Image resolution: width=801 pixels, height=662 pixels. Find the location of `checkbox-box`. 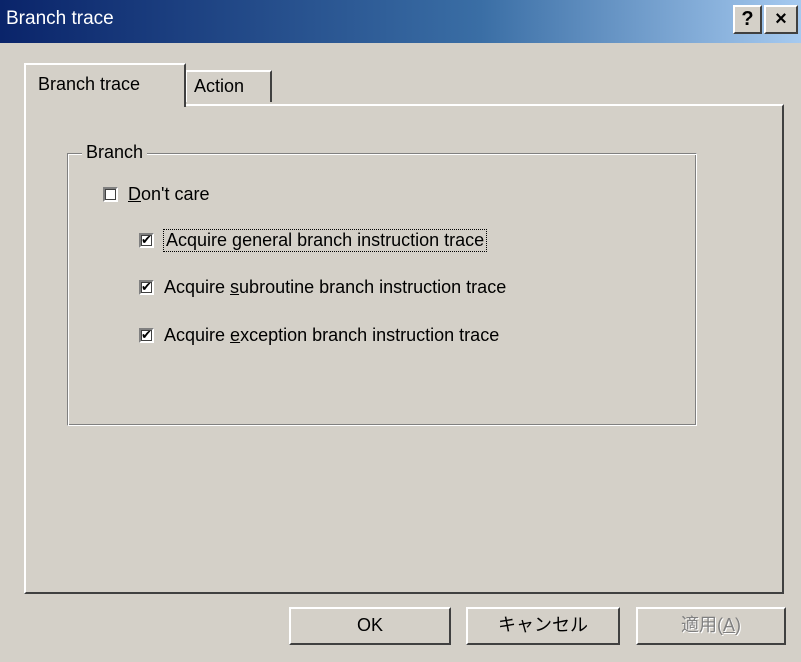

checkbox-box is located at coordinates (110, 194).